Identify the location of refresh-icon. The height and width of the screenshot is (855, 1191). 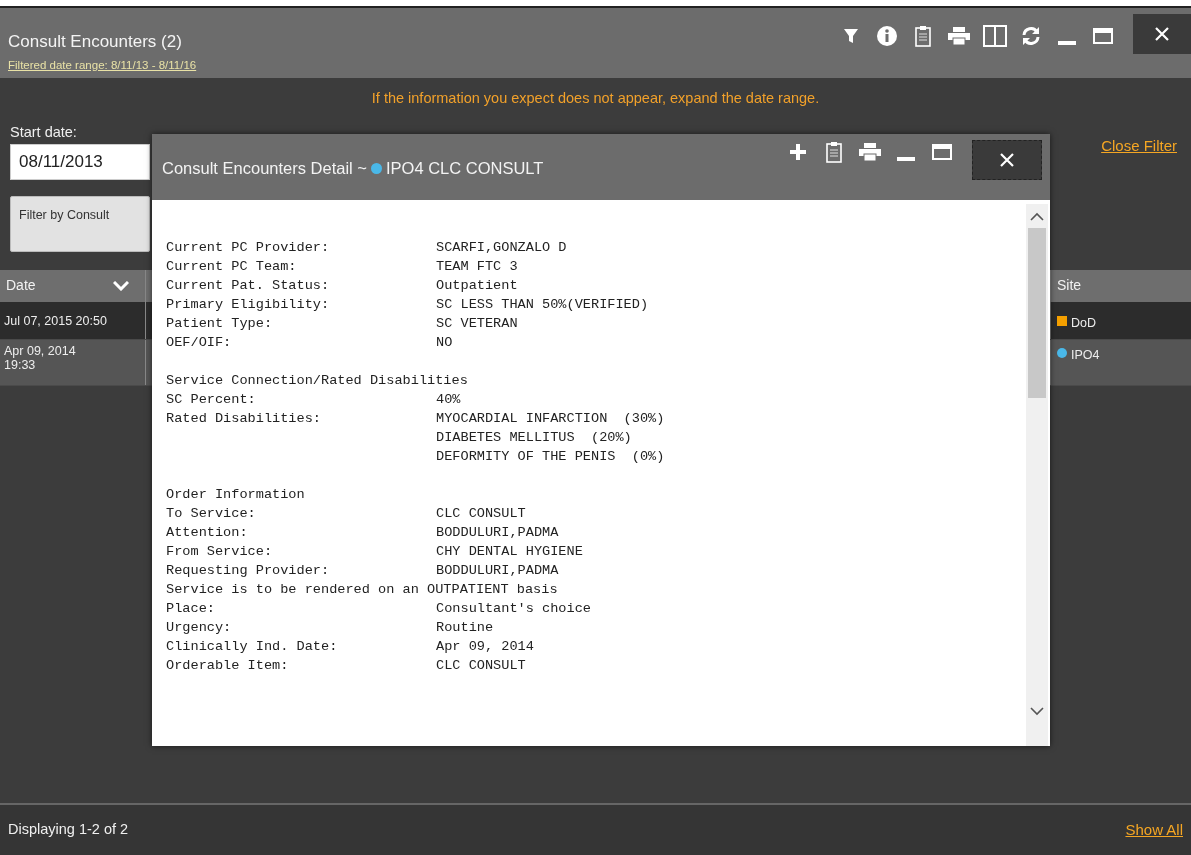
(1031, 36).